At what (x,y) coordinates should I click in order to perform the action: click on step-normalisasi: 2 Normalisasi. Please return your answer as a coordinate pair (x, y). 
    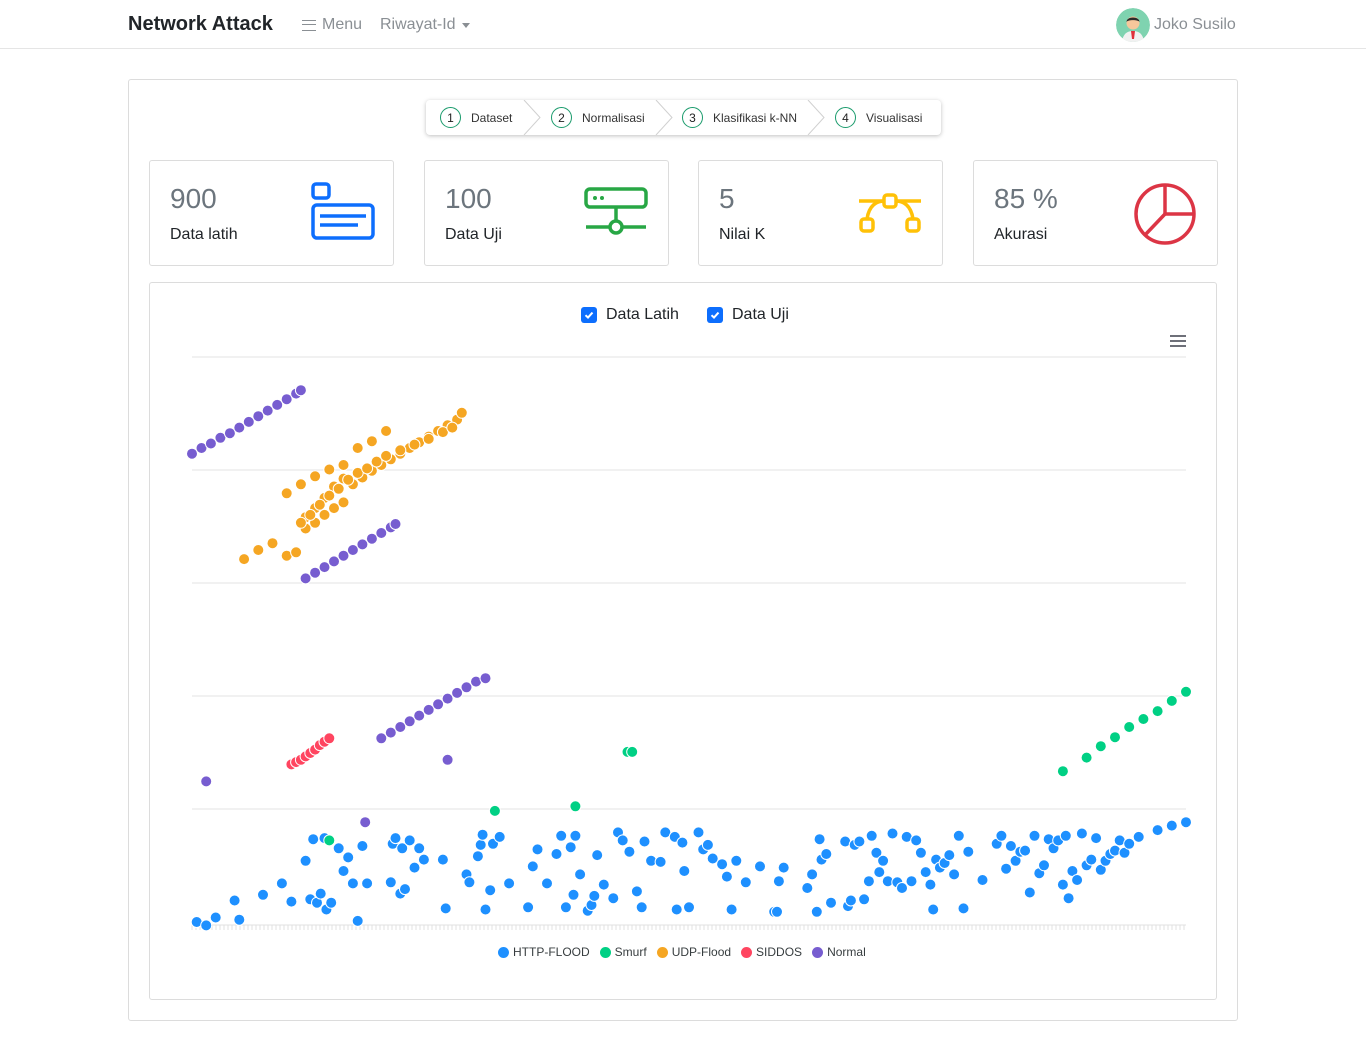
    Looking at the image, I should click on (598, 117).